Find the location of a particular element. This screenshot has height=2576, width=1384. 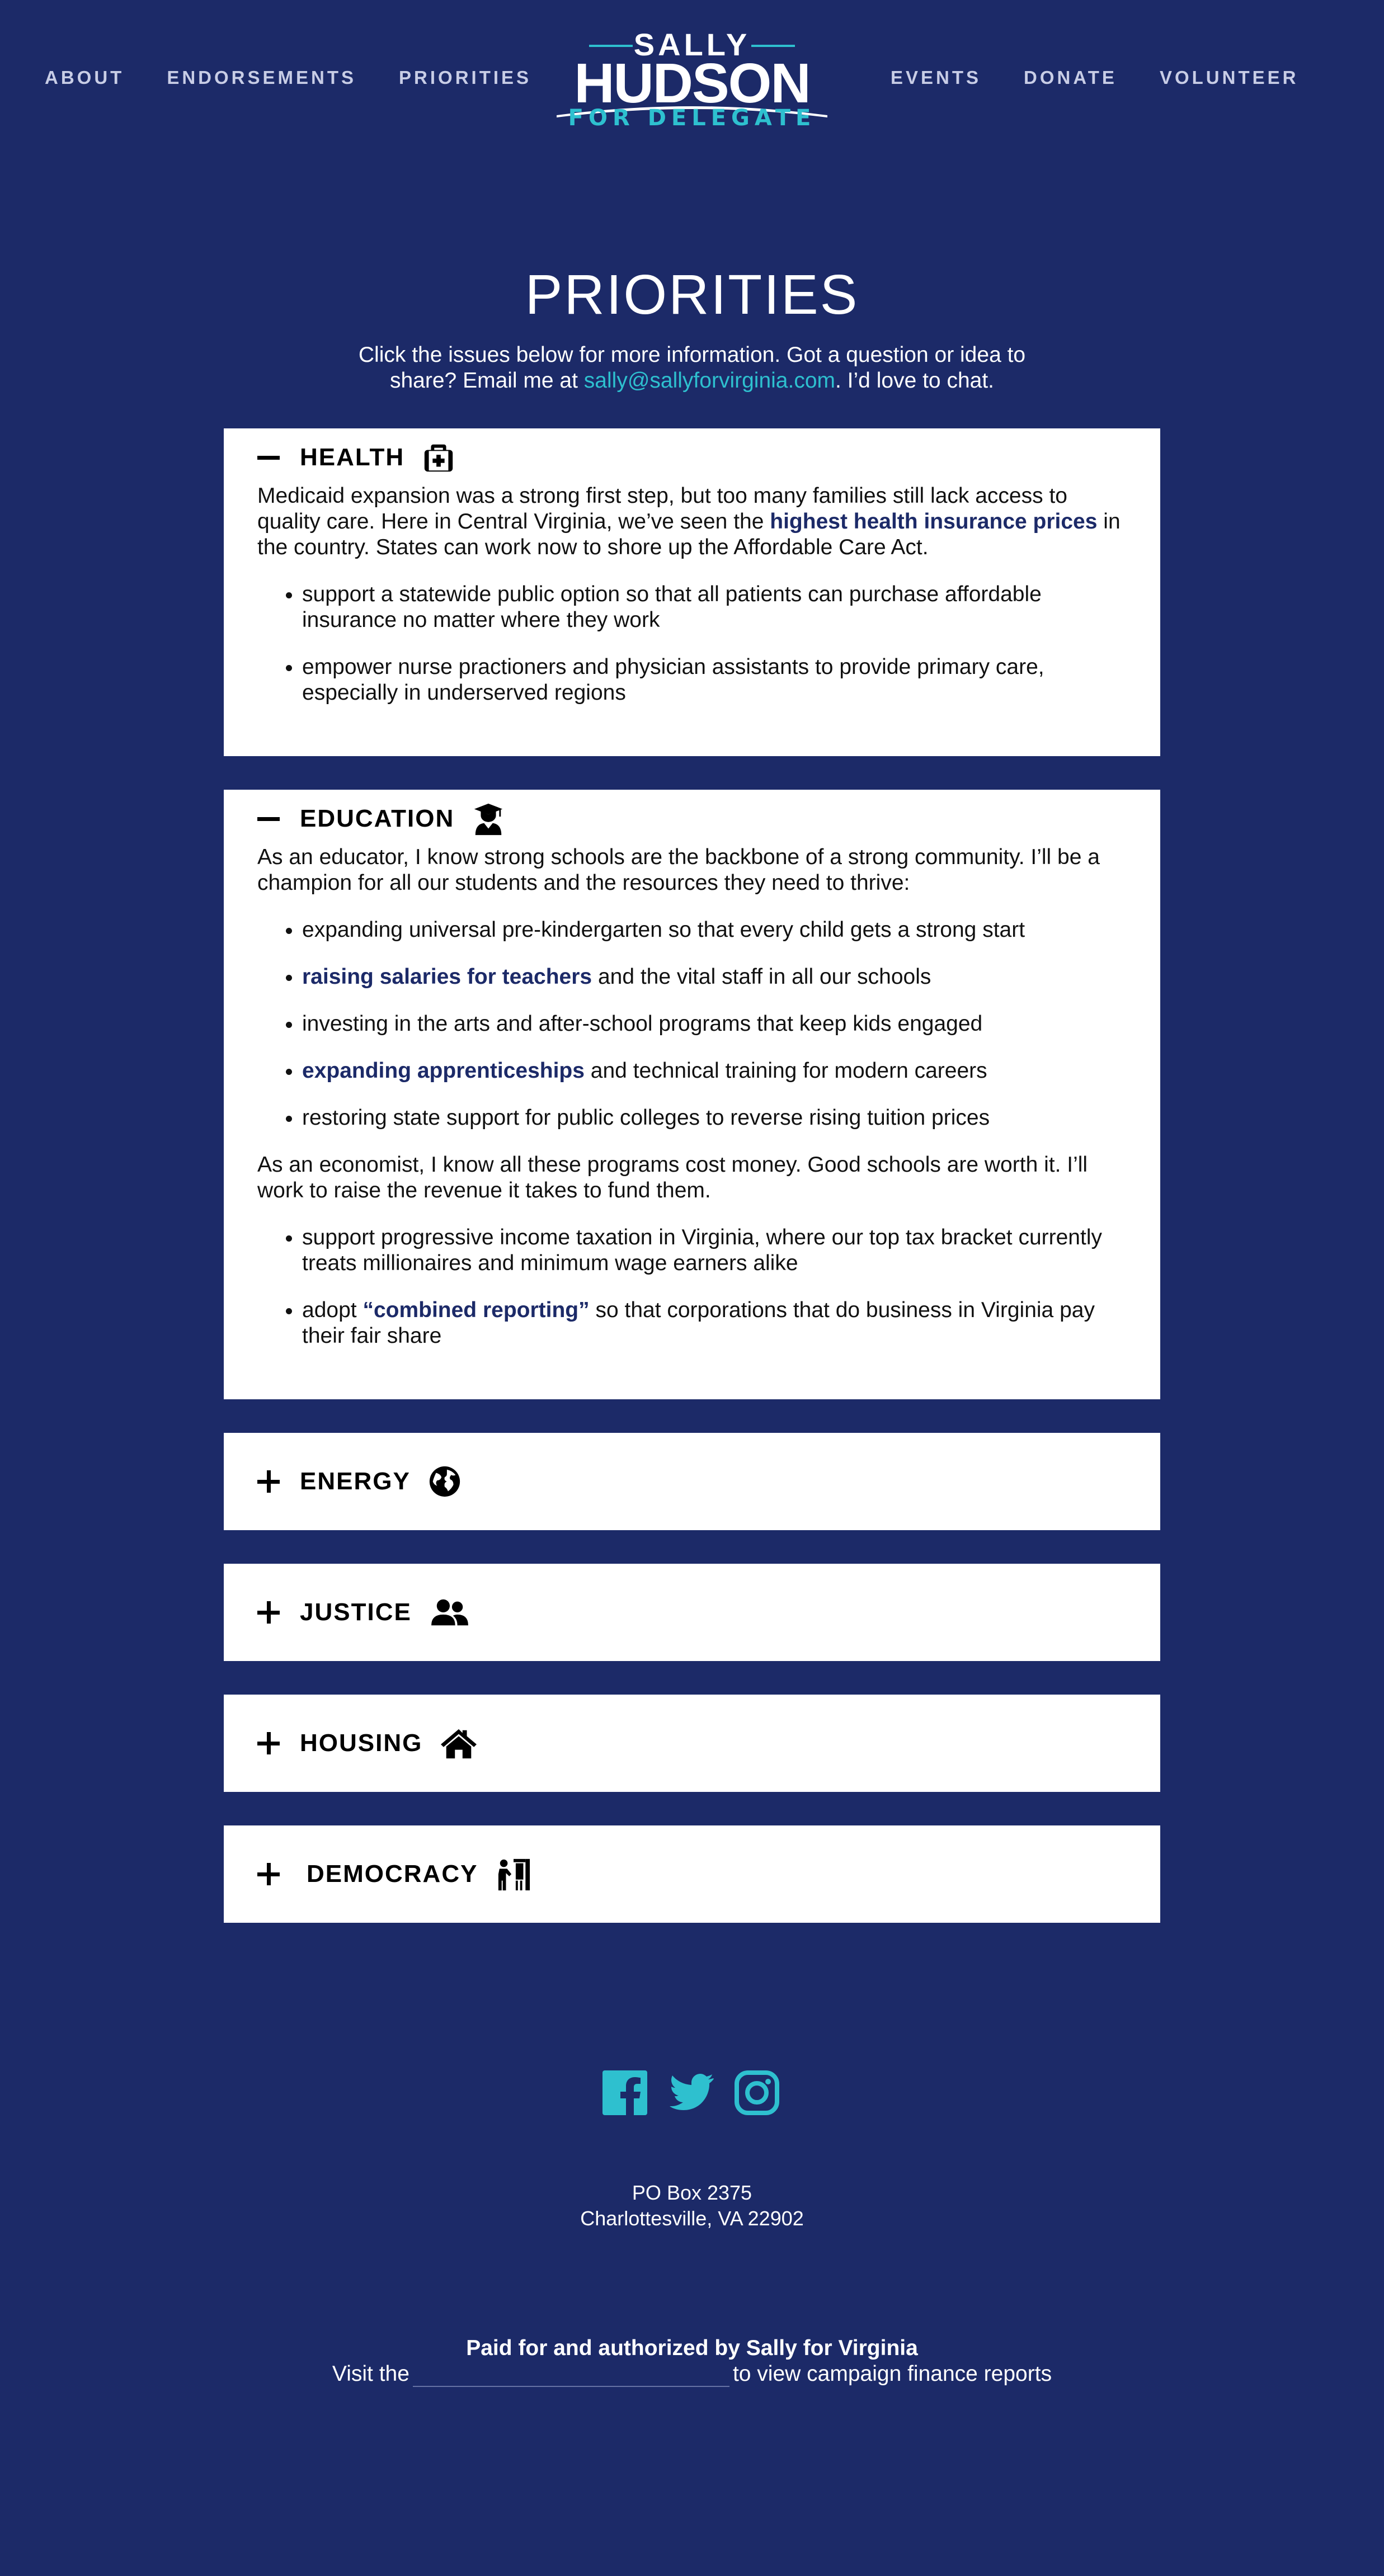

facebook-icon is located at coordinates (624, 2092).